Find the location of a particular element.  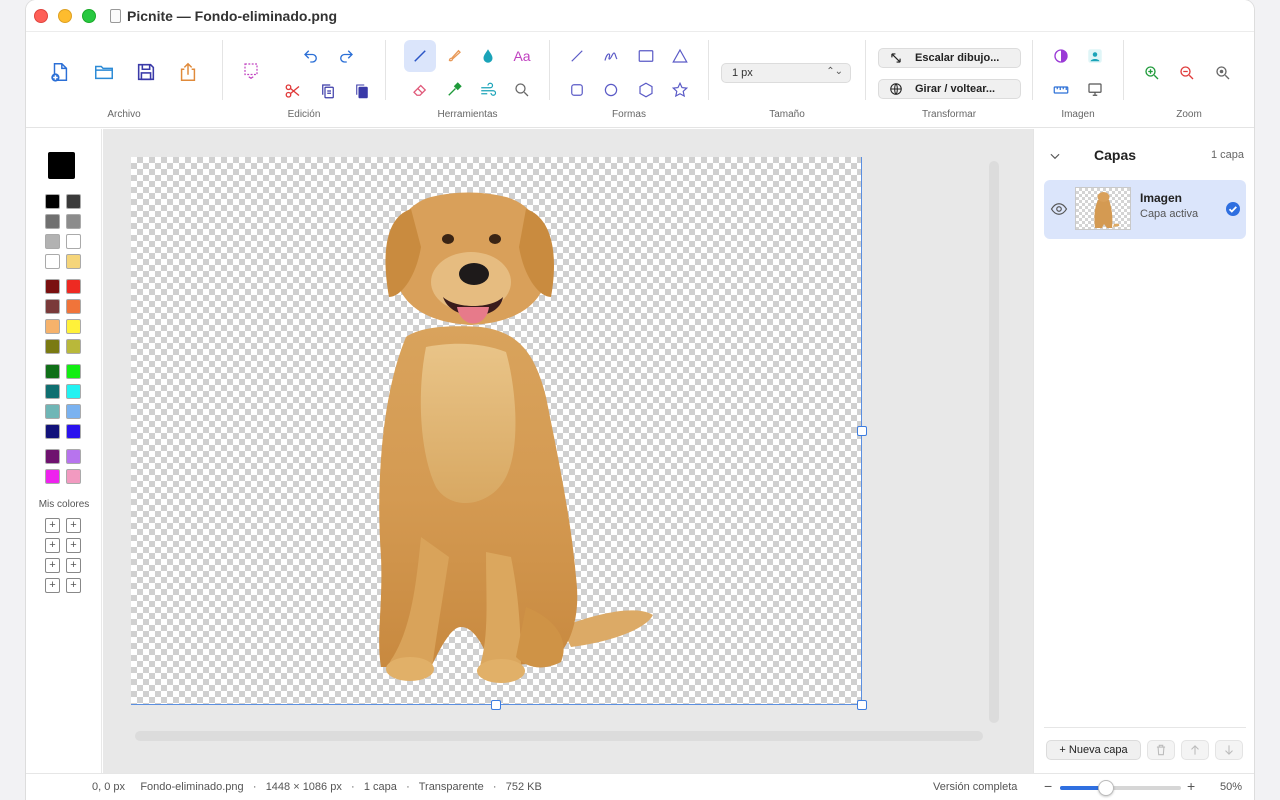

undo-button is located at coordinates (311, 56).